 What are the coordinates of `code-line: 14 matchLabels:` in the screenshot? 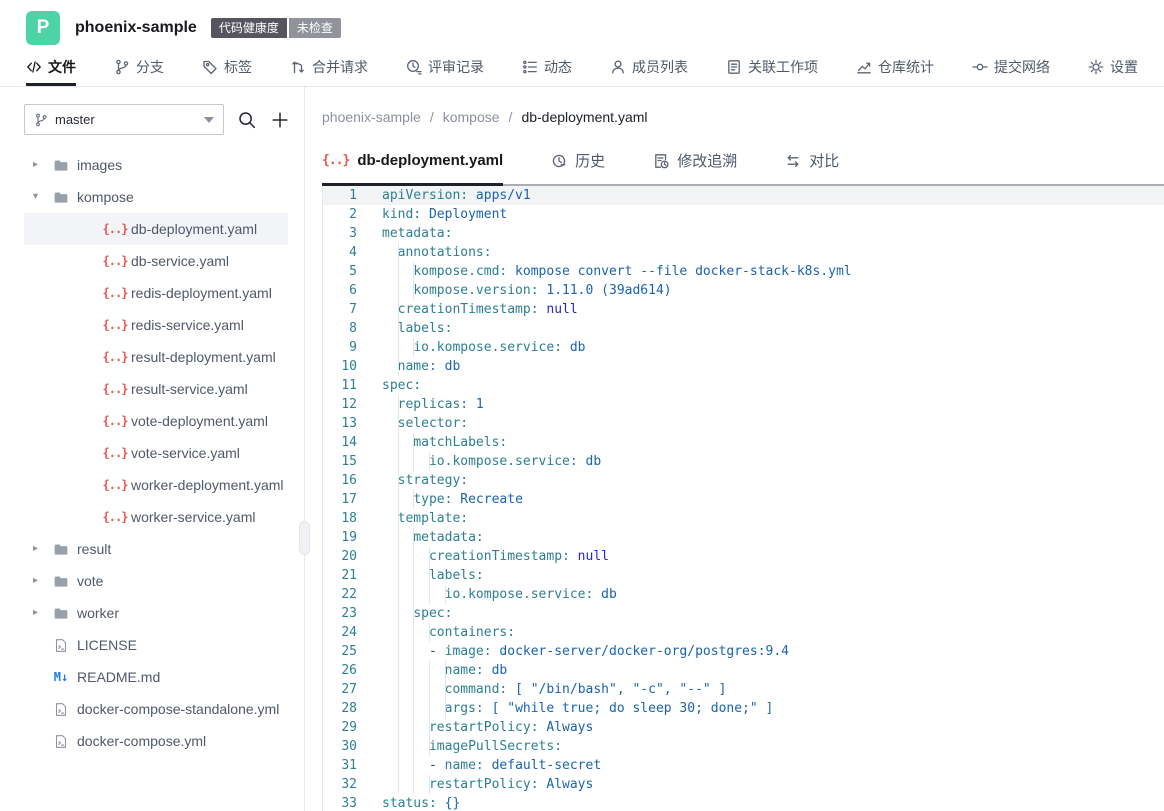 It's located at (743, 442).